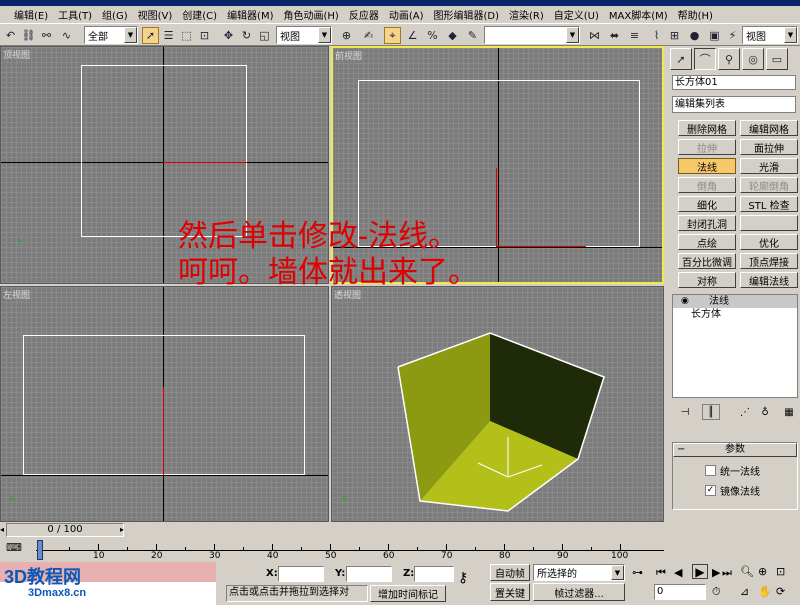 This screenshot has width=800, height=605. What do you see at coordinates (707, 223) in the screenshot?
I see `cap-holes-button: 封闭孔洞` at bounding box center [707, 223].